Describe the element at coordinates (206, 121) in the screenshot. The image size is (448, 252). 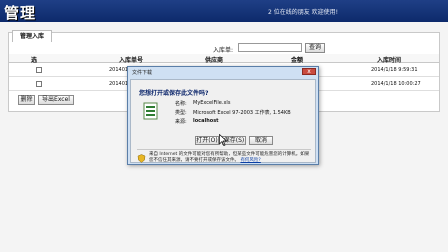
I see `file-source-value: localhost` at that location.